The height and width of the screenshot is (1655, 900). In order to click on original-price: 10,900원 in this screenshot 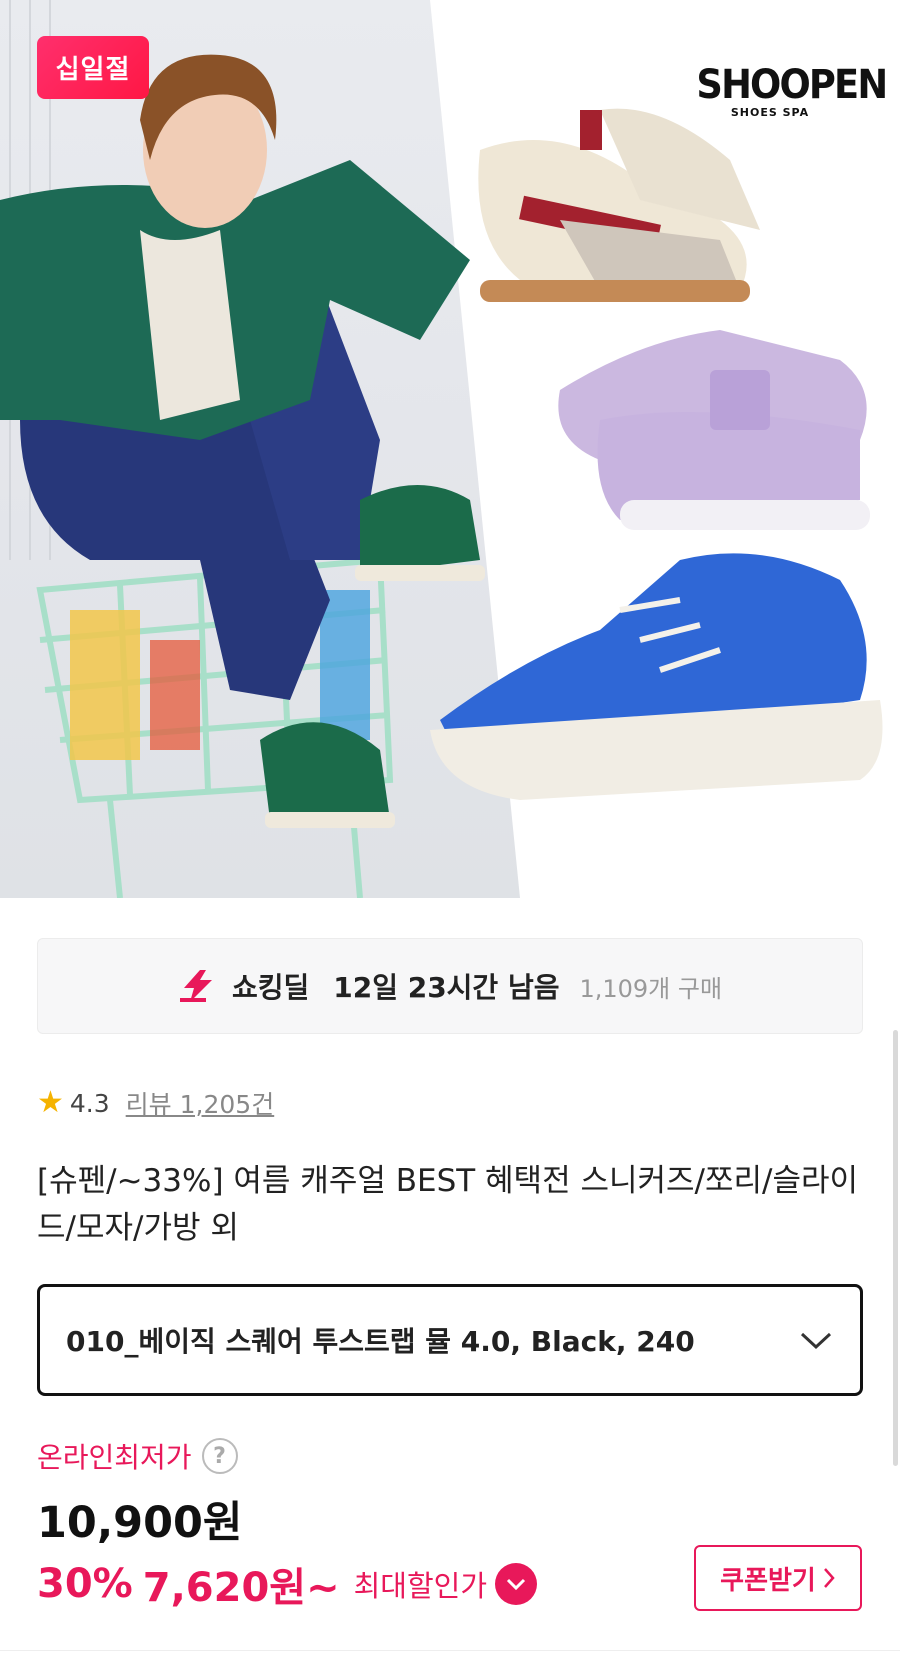, I will do `click(140, 1523)`.